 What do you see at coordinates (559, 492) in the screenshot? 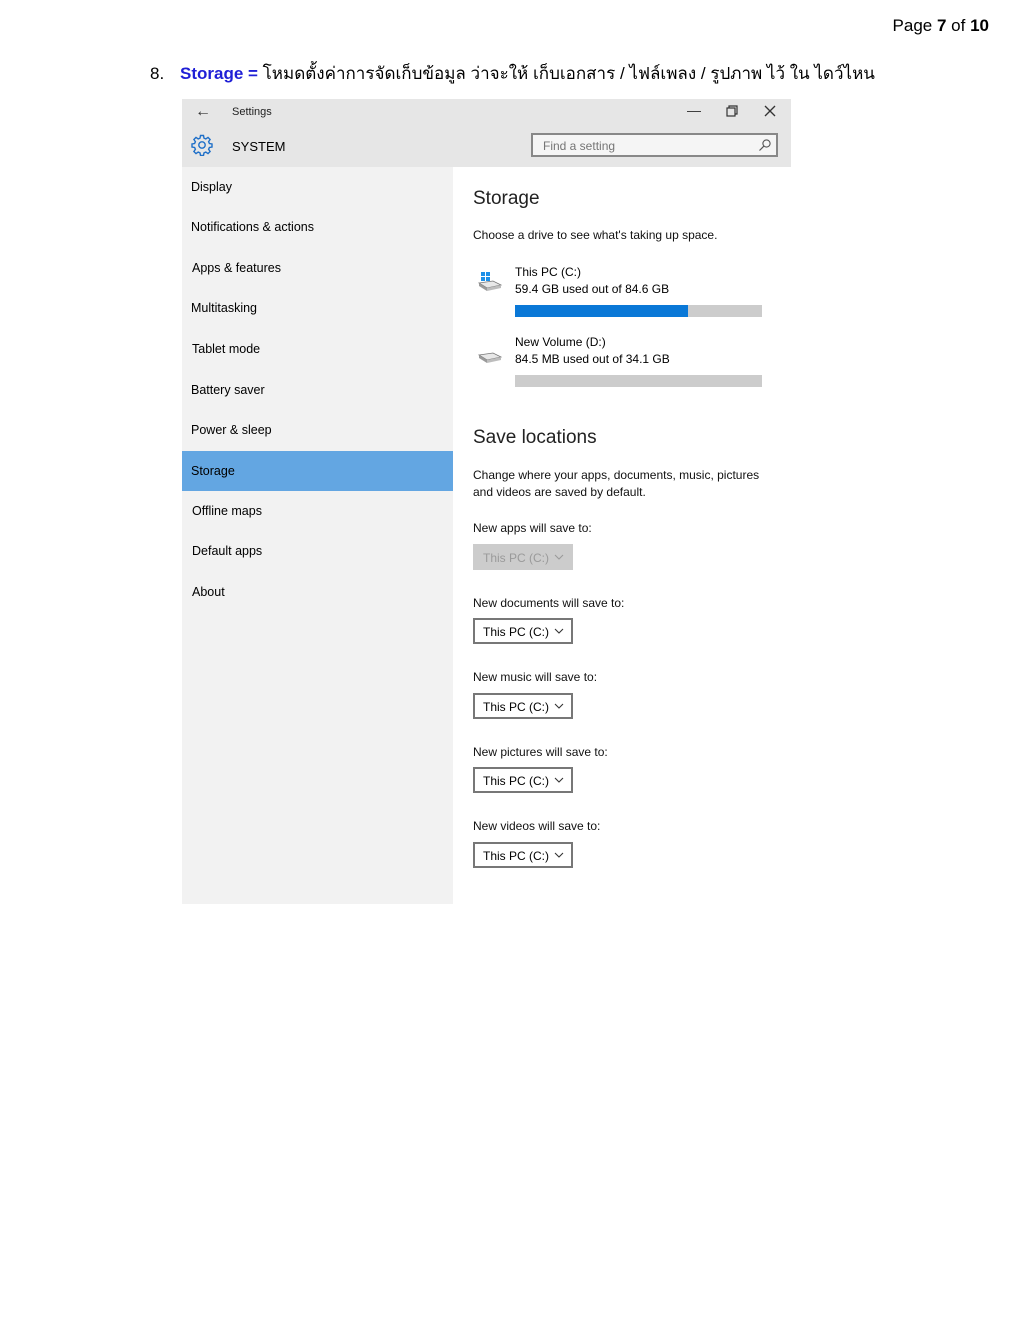
I see `save-locations-description-line2: and videos are saved by default.` at bounding box center [559, 492].